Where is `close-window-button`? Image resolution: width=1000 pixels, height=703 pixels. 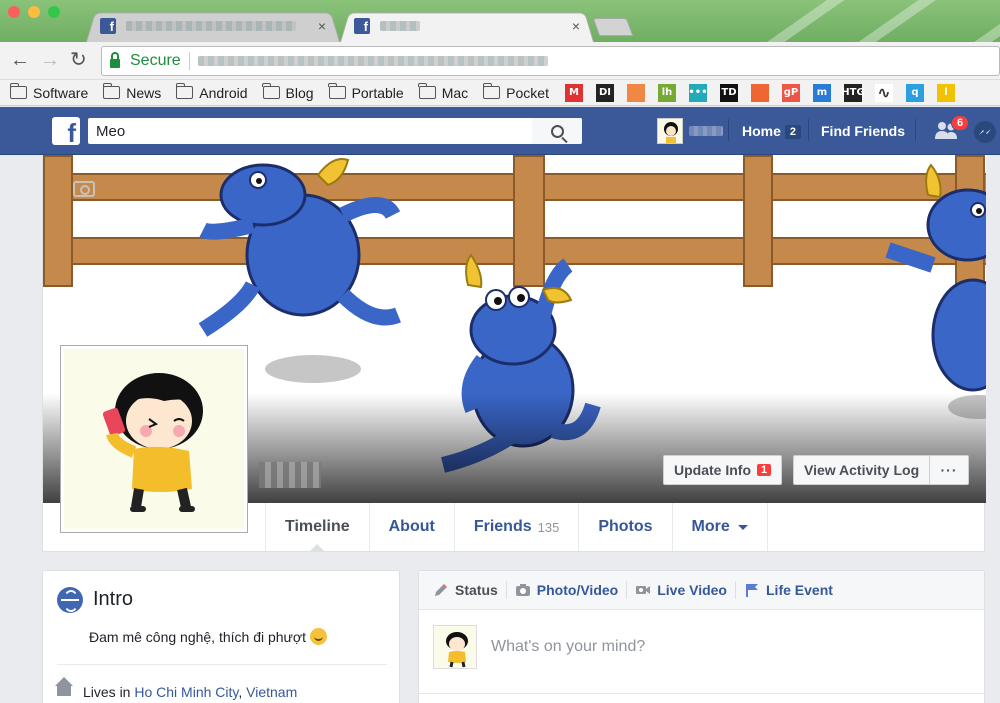
close-window-button is located at coordinates (14, 12).